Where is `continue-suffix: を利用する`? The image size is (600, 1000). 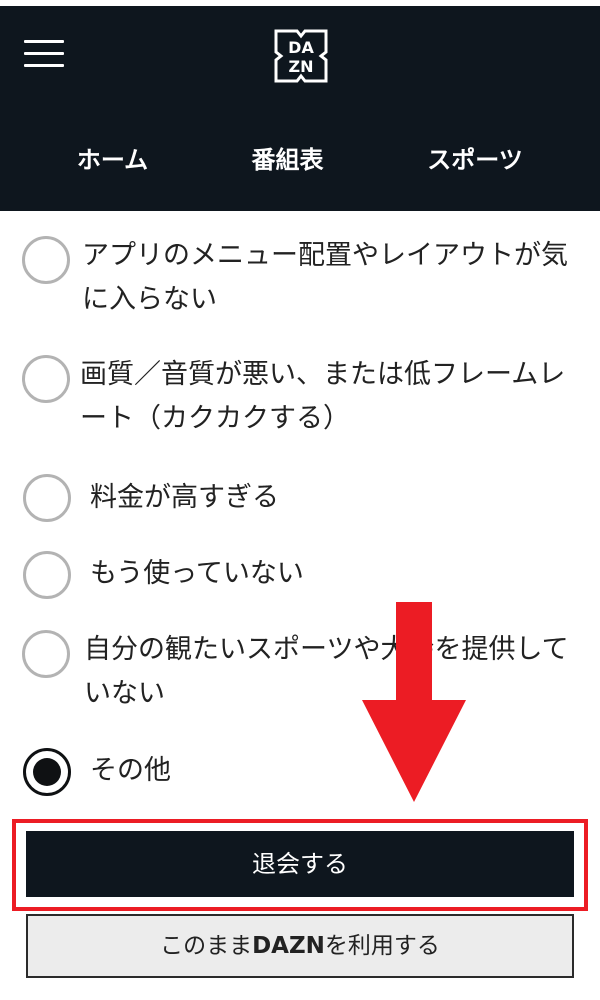
continue-suffix: を利用する is located at coordinates (382, 946).